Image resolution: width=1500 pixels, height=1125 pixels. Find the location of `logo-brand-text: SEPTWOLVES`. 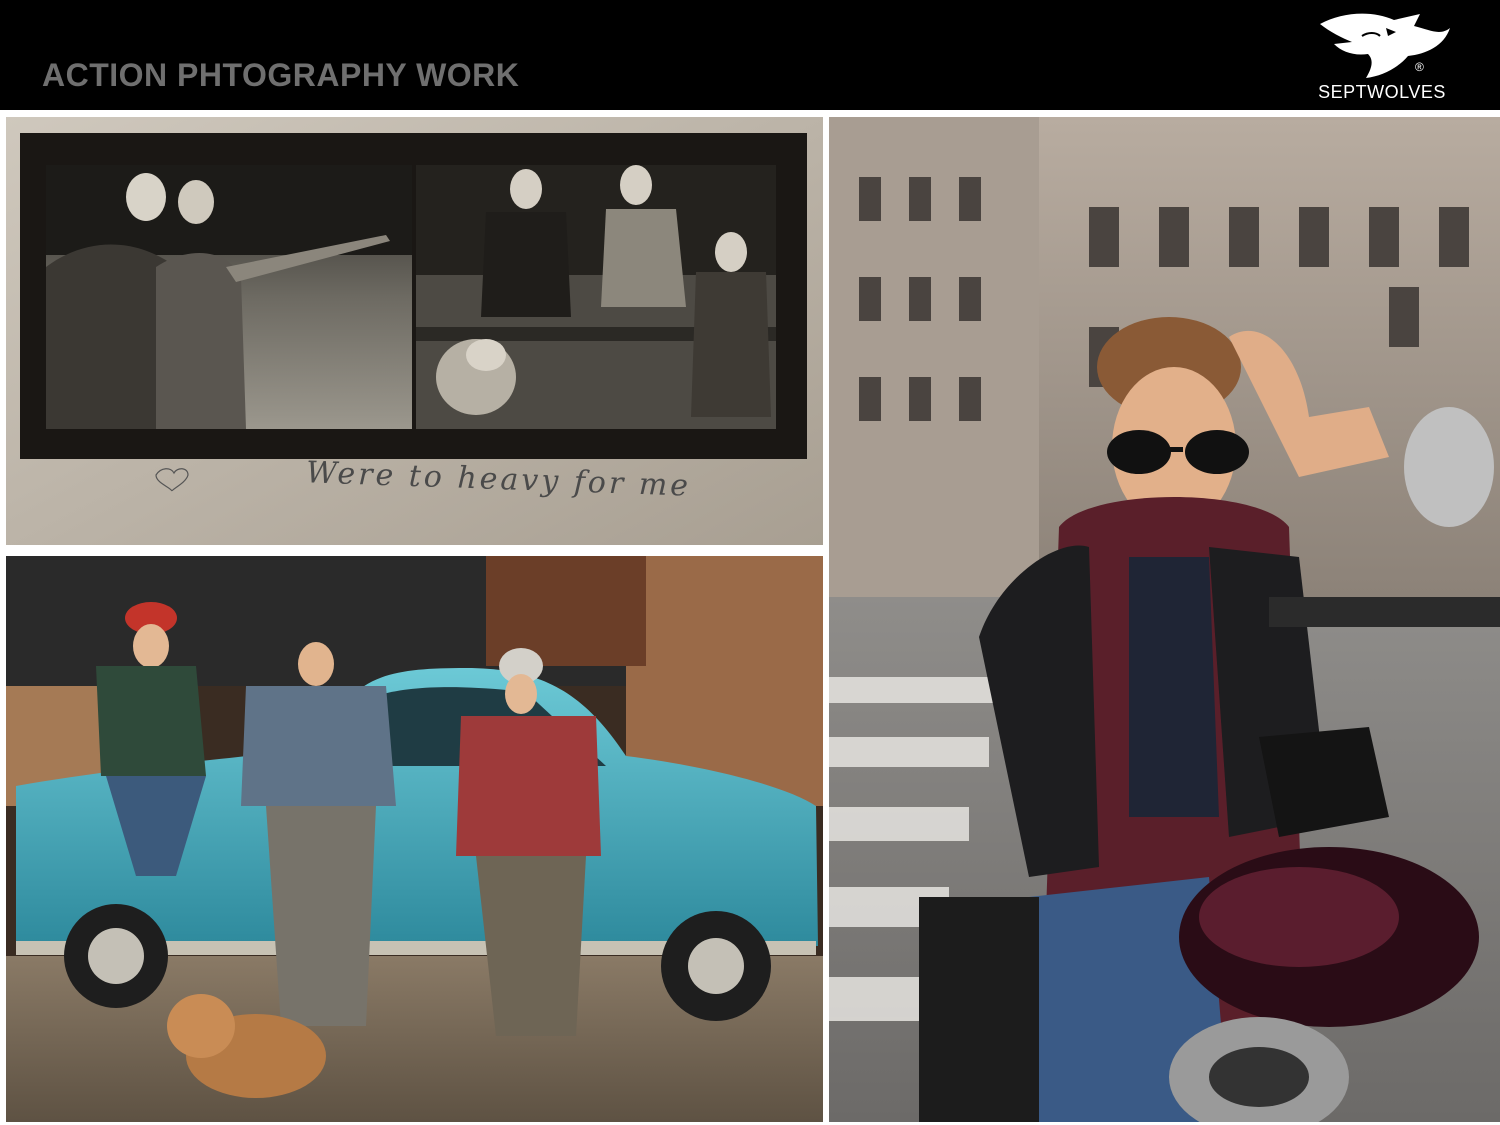

logo-brand-text: SEPTWOLVES is located at coordinates (1382, 92).